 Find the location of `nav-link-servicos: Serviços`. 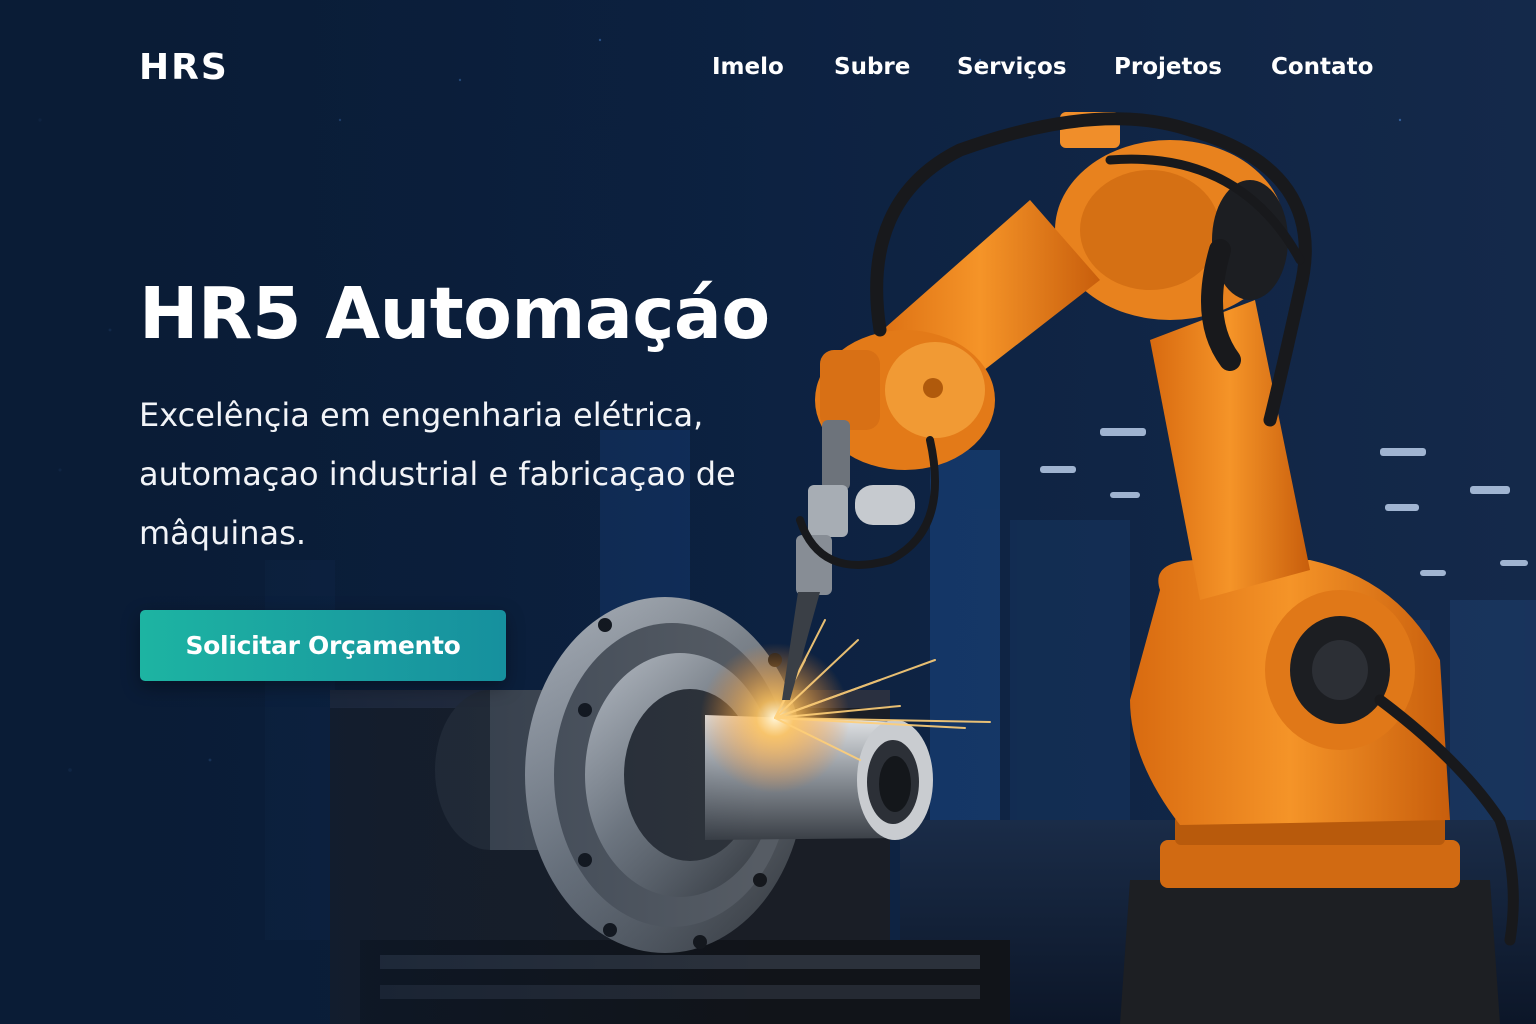

nav-link-servicos: Serviços is located at coordinates (1012, 67).